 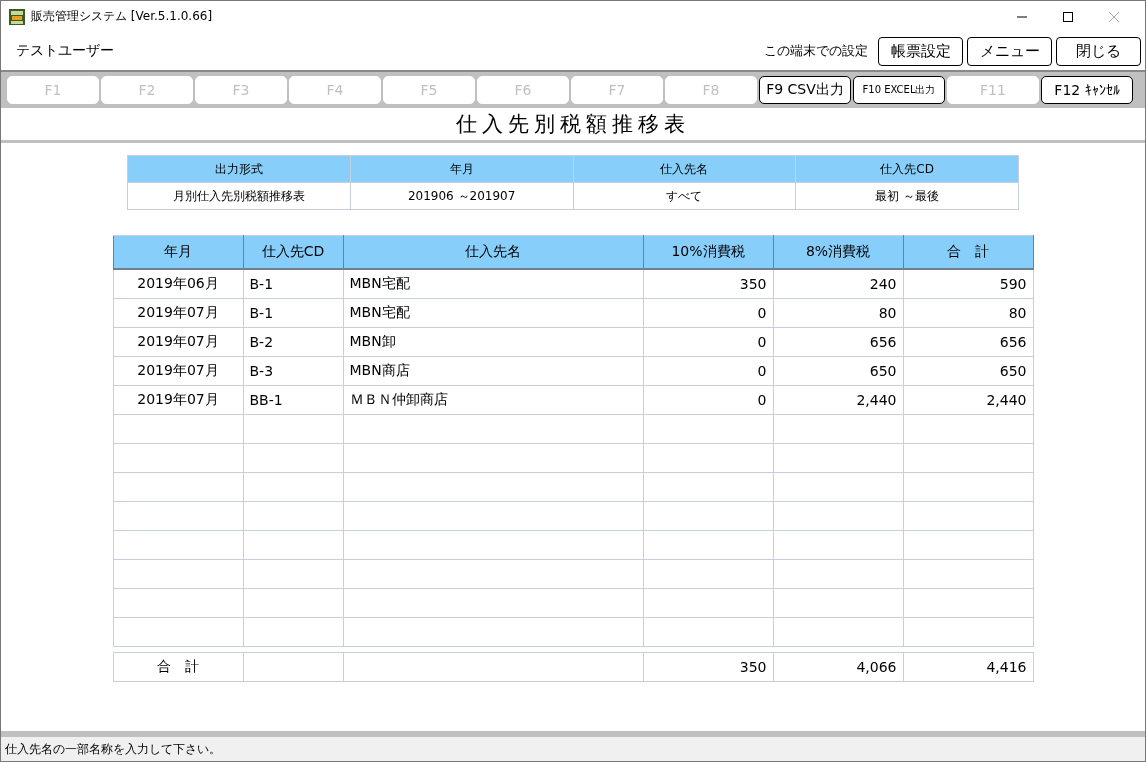 I want to click on function-key-button: F9 CSV出力, so click(x=805, y=90).